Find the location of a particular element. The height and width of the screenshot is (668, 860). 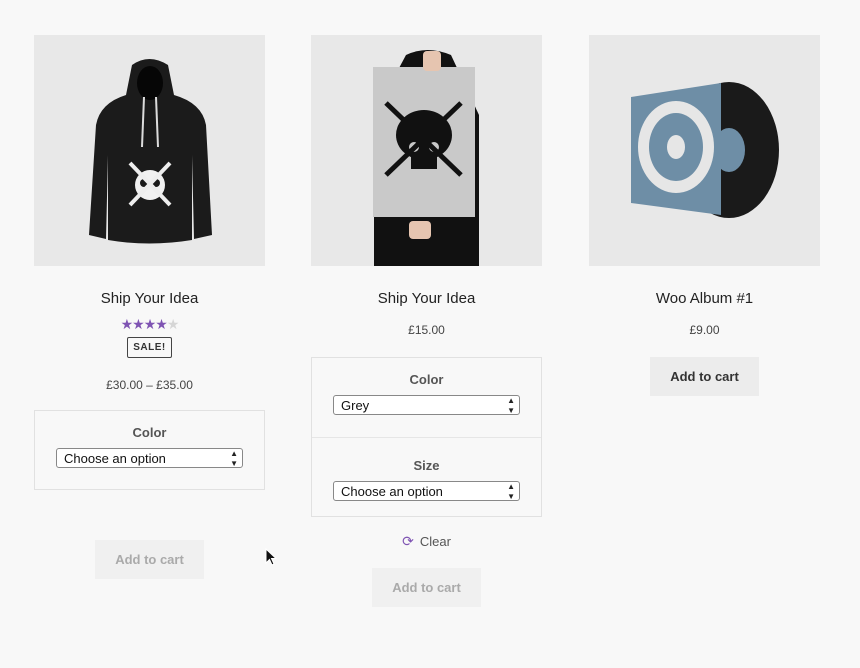

size-select: Choose an option ▲ ▼ is located at coordinates (426, 491).